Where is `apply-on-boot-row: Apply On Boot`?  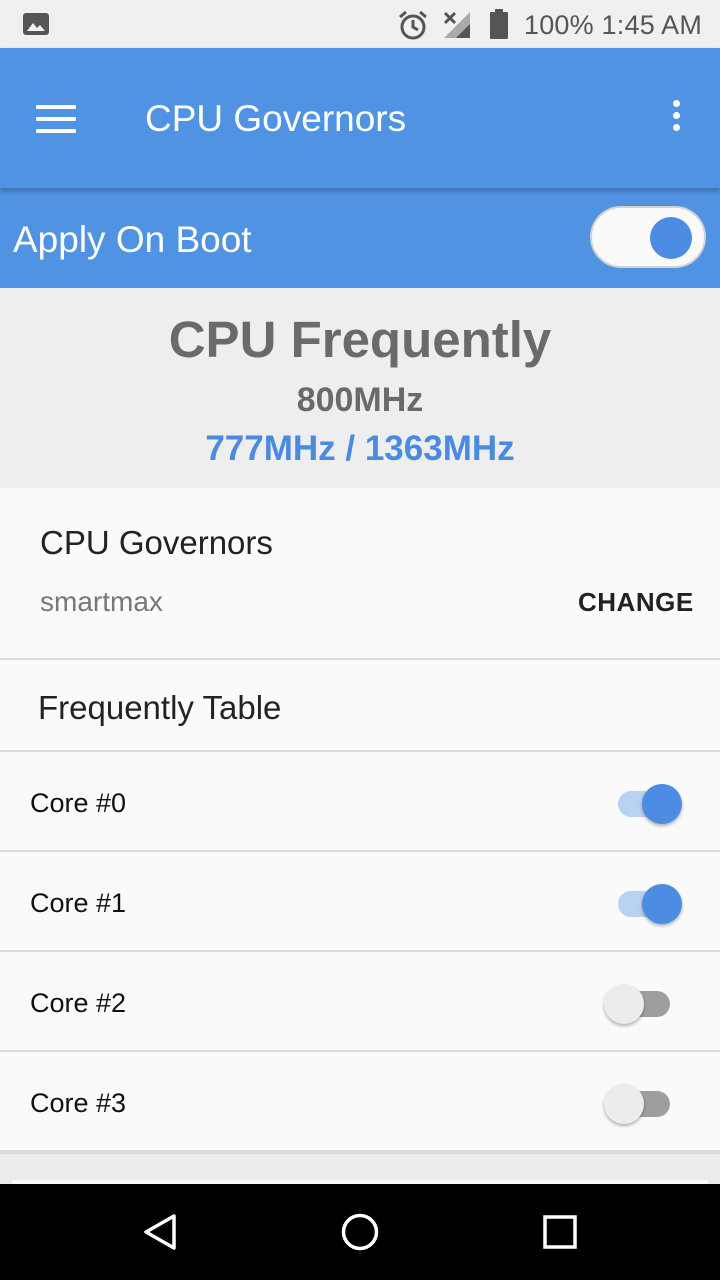 apply-on-boot-row: Apply On Boot is located at coordinates (360, 238).